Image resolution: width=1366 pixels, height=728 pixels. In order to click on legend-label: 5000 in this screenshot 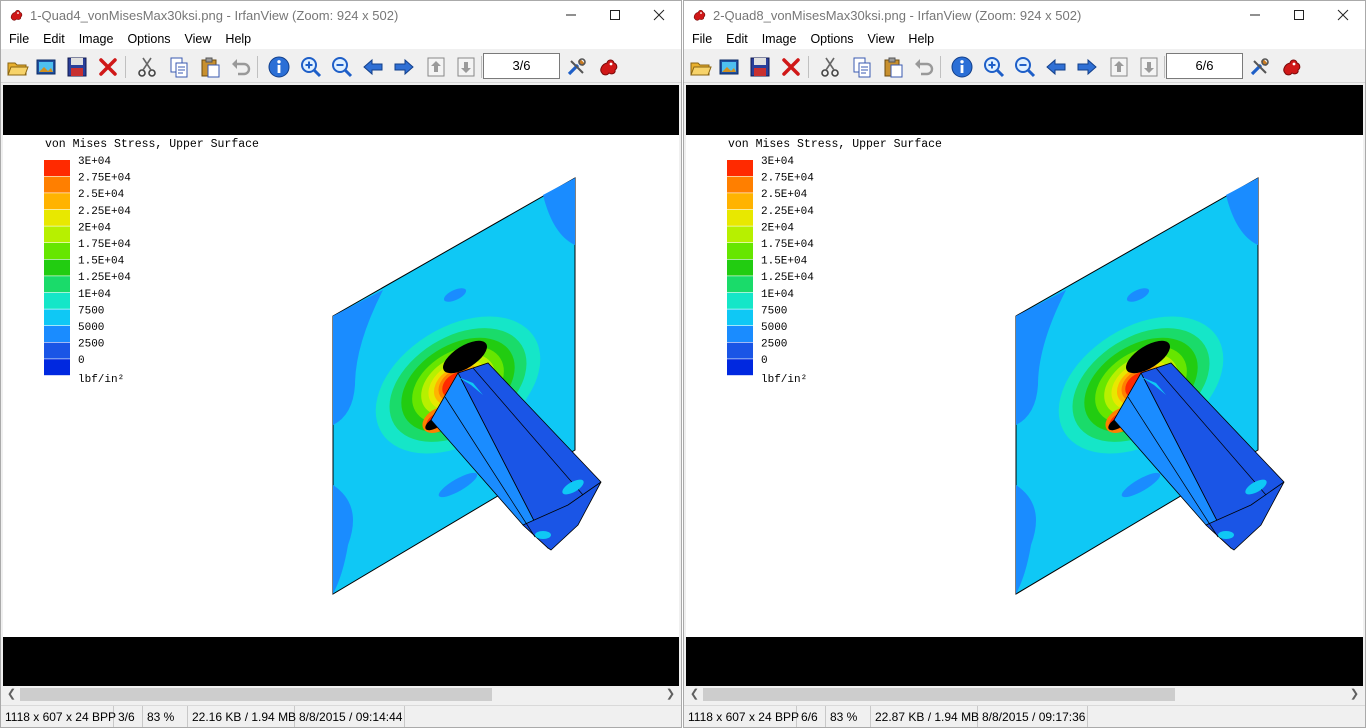, I will do `click(91, 328)`.